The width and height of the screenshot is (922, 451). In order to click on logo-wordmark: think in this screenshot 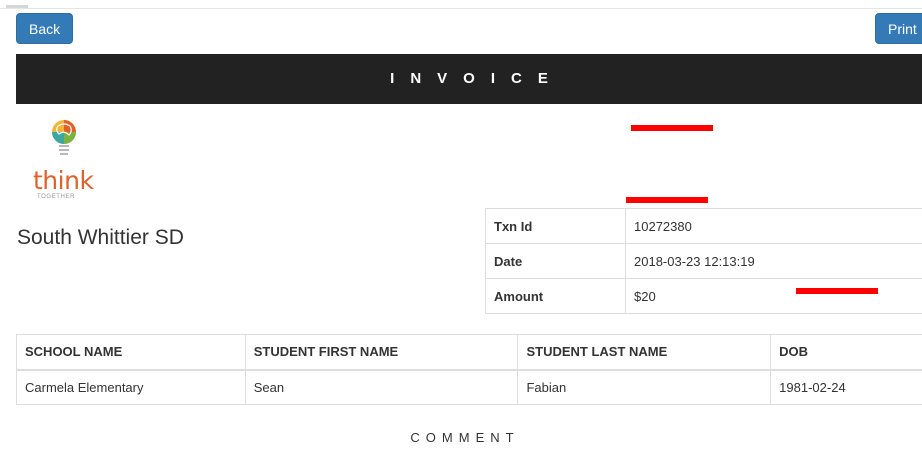, I will do `click(63, 180)`.